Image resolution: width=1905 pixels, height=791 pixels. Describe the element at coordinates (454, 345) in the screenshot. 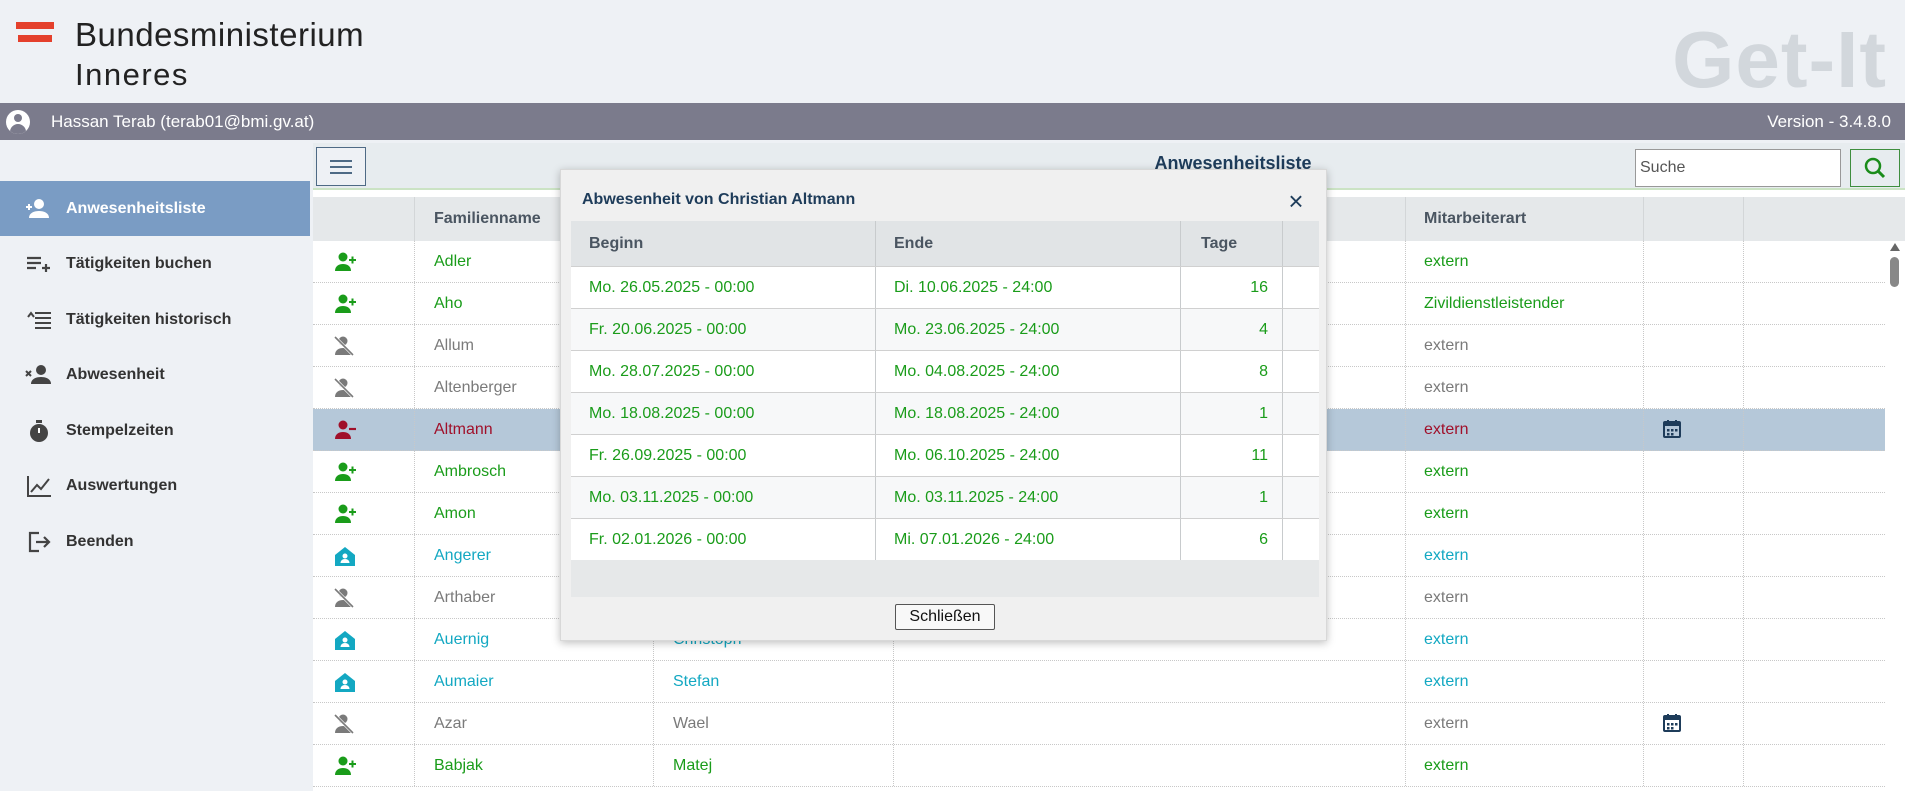

I see `cell-familienname: Allum` at that location.